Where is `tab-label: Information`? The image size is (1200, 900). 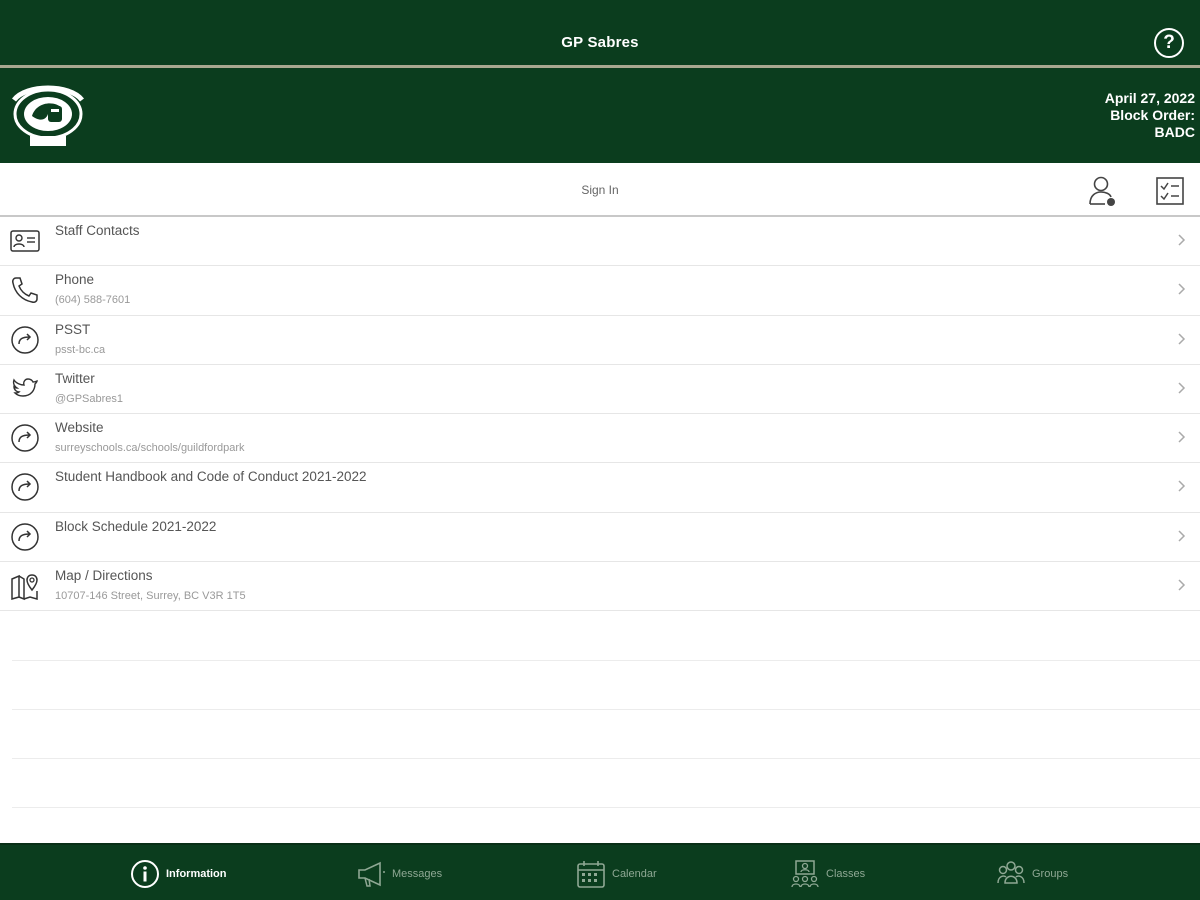
tab-label: Information is located at coordinates (196, 873).